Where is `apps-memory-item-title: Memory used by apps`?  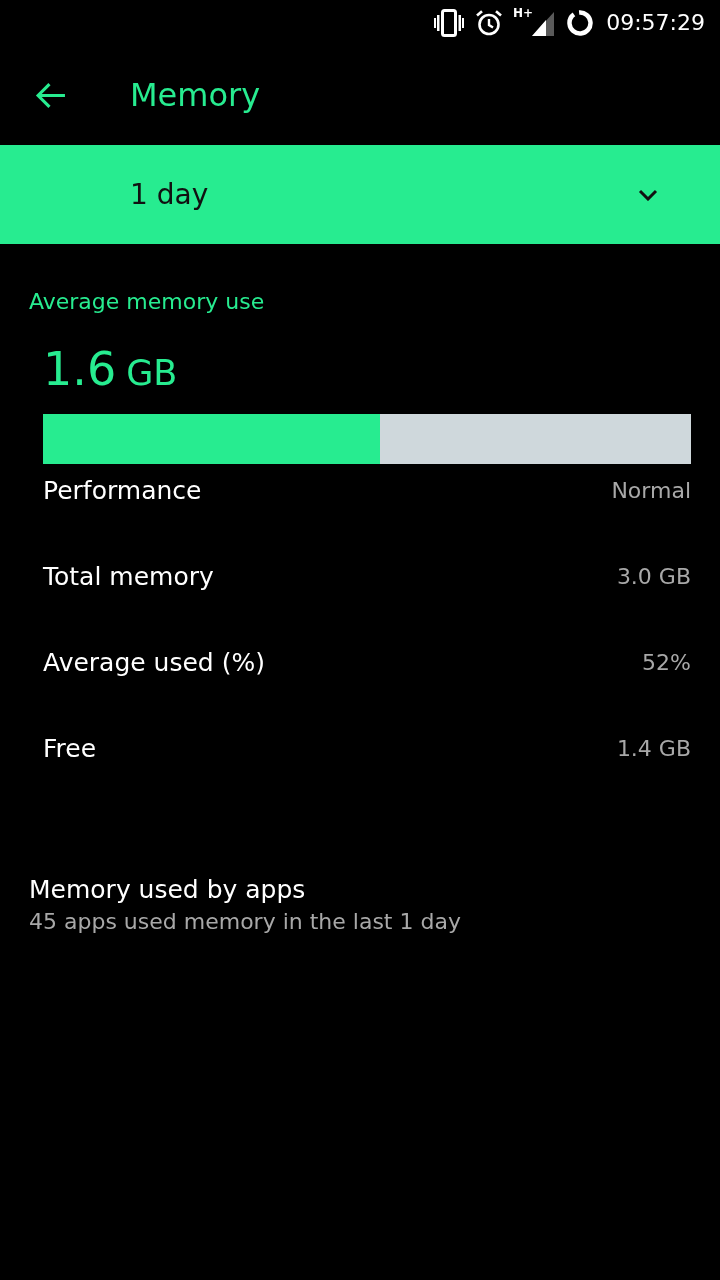
apps-memory-item-title: Memory used by apps is located at coordinates (167, 890).